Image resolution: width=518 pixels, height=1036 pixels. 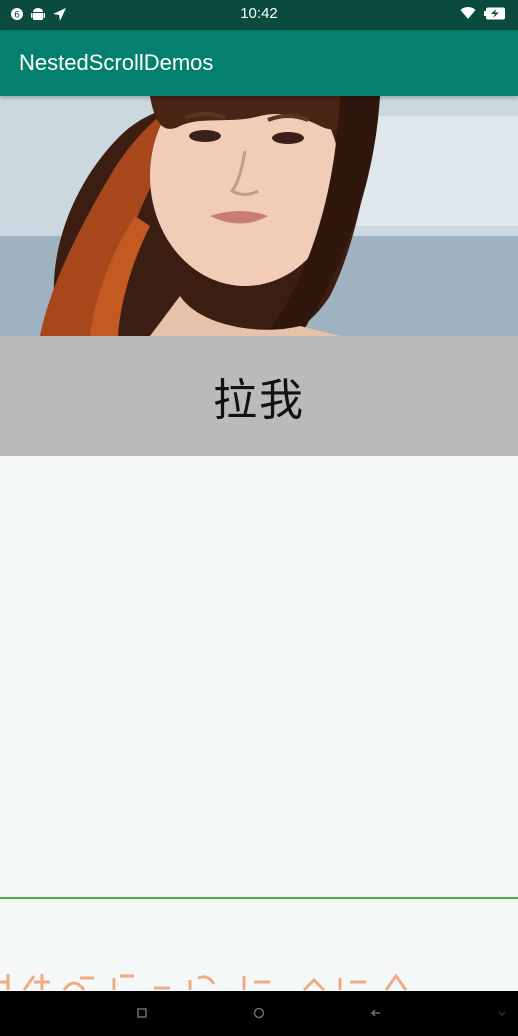 What do you see at coordinates (502, 1013) in the screenshot?
I see `collapse-icon` at bounding box center [502, 1013].